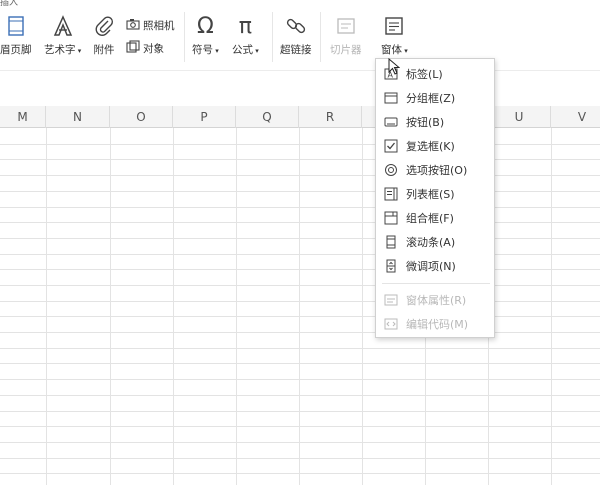 This screenshot has height=485, width=600. I want to click on form-button: 窗体 ▾, so click(393, 34).